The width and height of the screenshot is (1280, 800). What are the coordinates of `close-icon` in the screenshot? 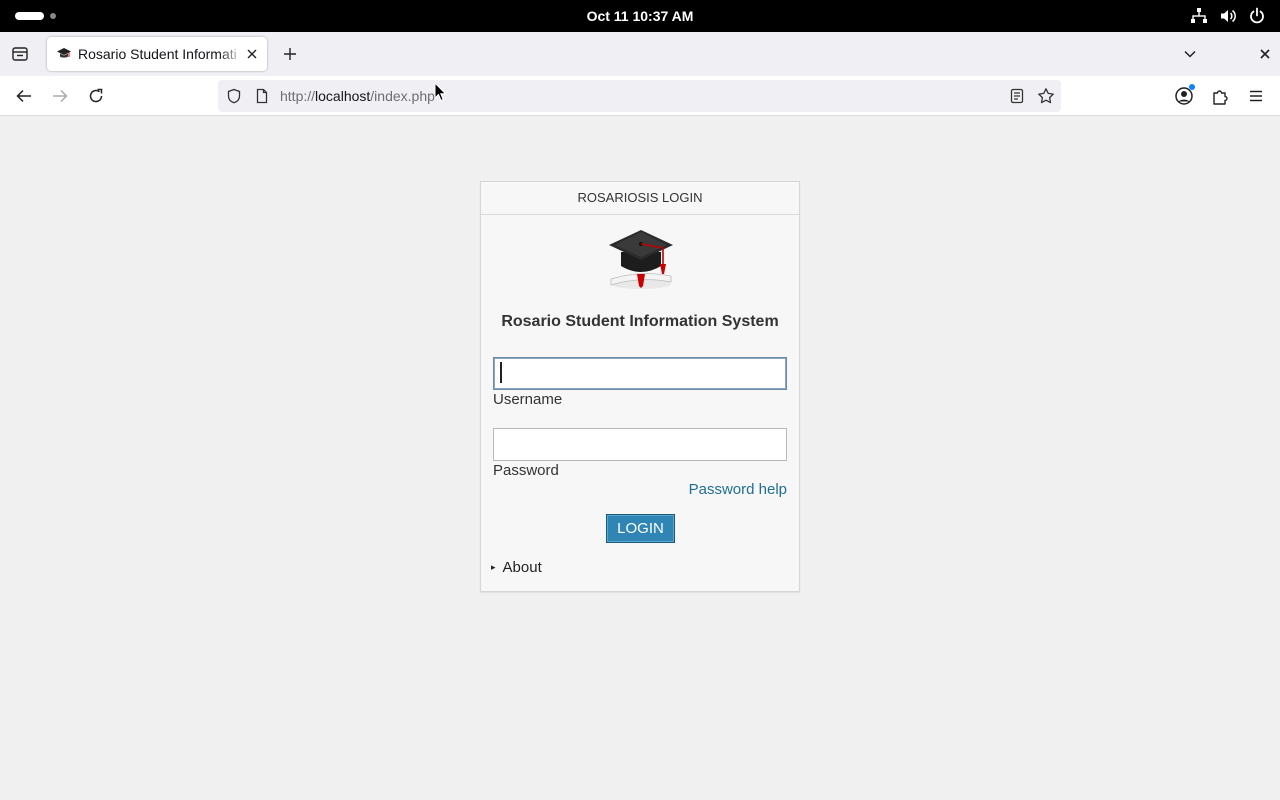 It's located at (1265, 54).